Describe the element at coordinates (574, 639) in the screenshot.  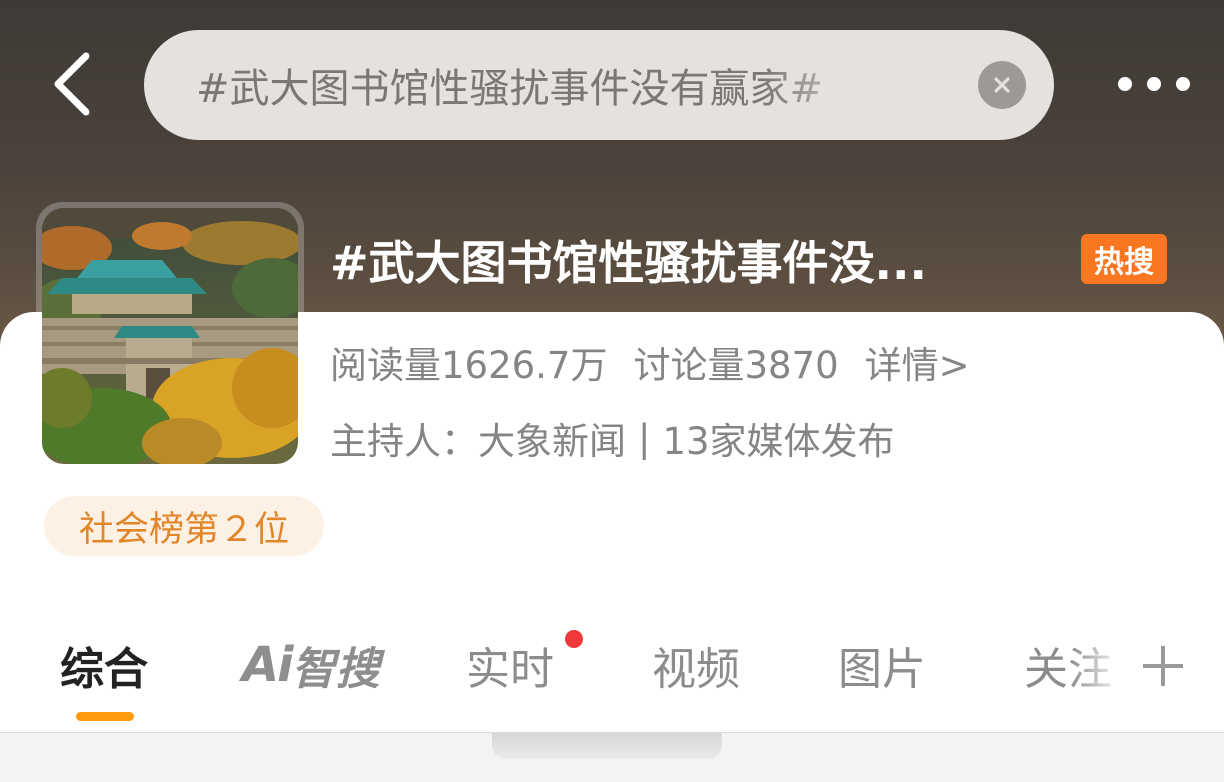
I see `new-content-dot-icon` at that location.